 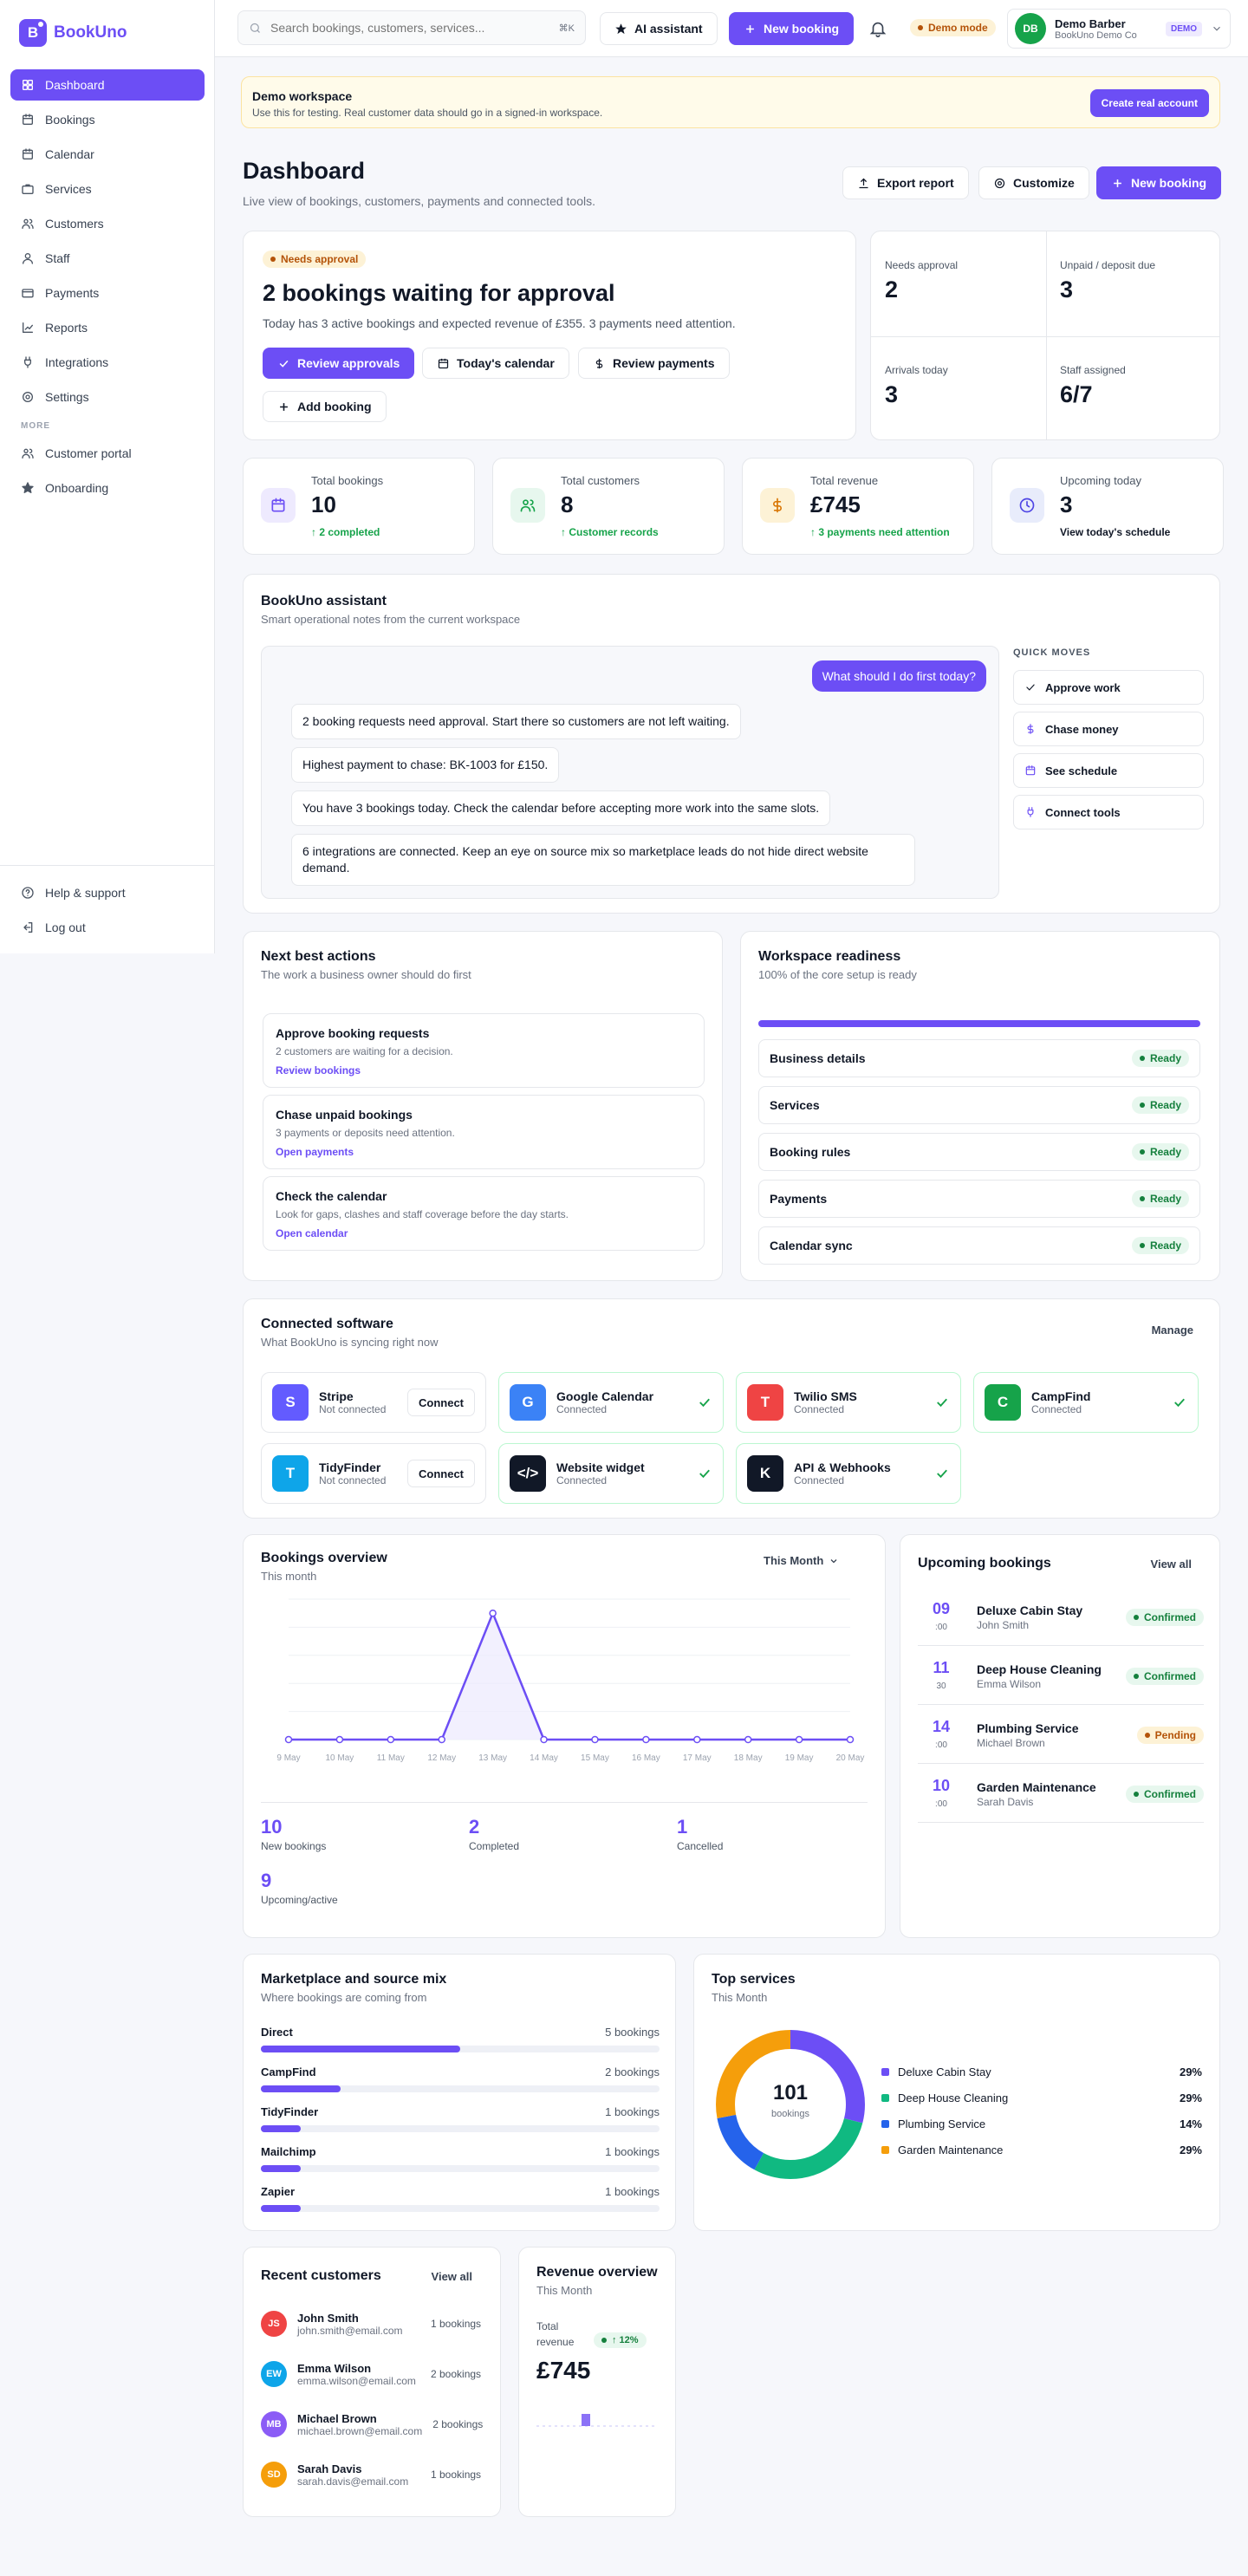 I want to click on sidebar-item-onboarding: Onboarding, so click(x=107, y=488).